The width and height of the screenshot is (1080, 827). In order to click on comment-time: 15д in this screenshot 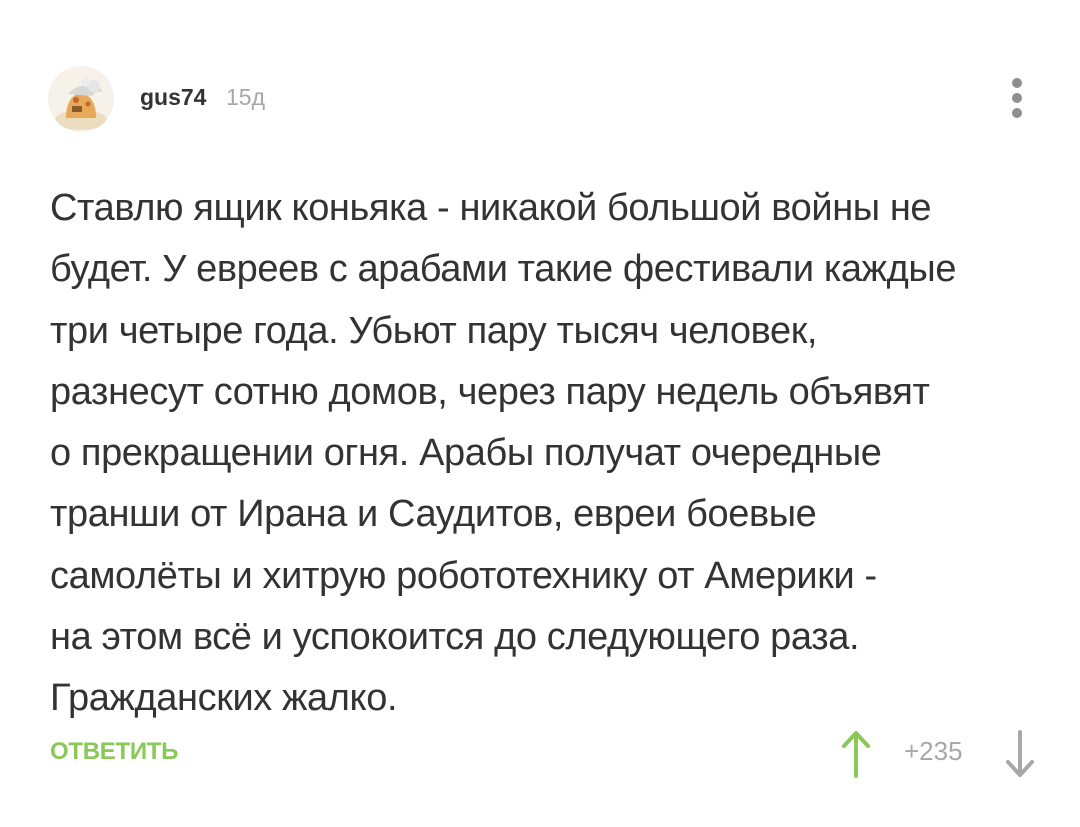, I will do `click(246, 97)`.